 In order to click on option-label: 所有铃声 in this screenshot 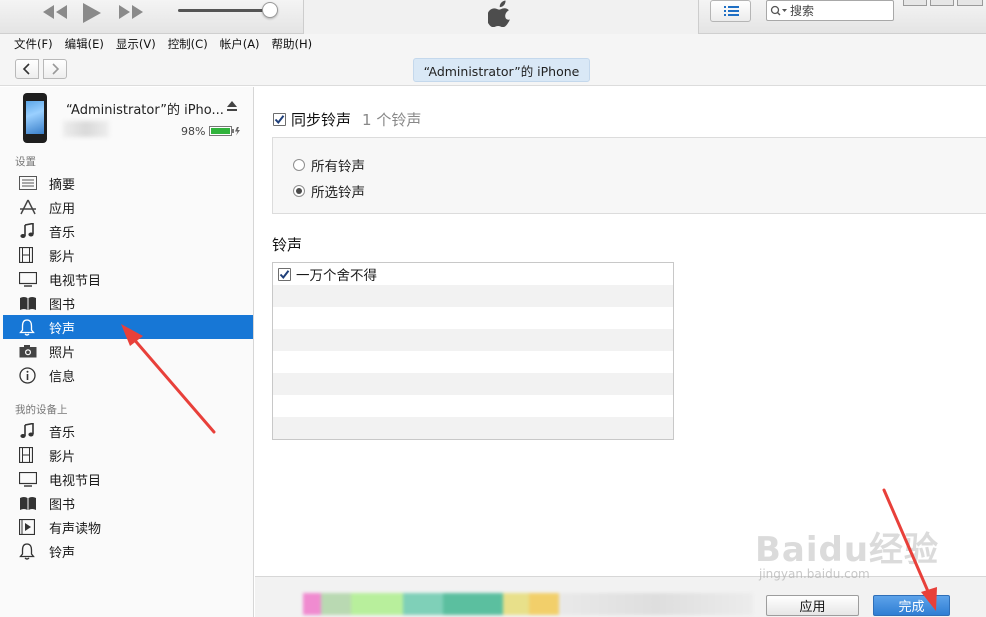, I will do `click(338, 167)`.